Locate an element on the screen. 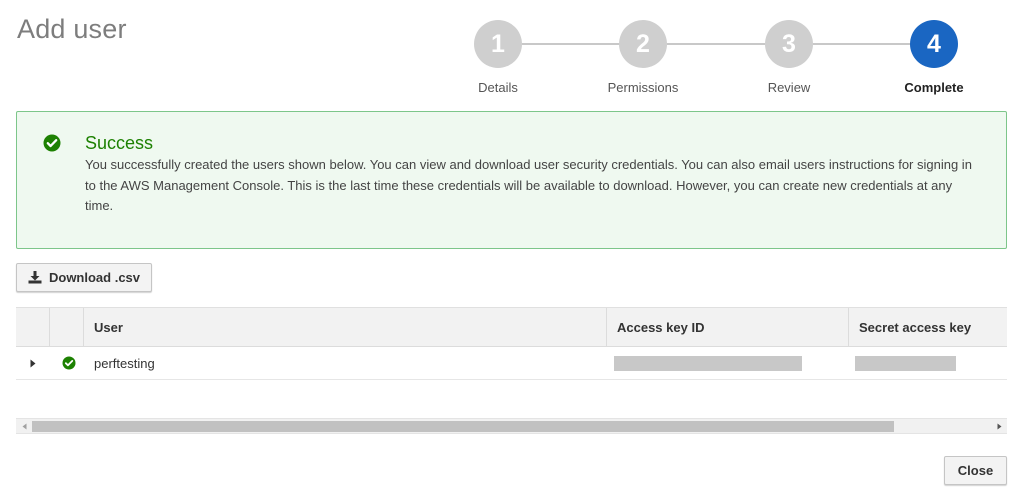 The image size is (1024, 496). scrollbar-thumb is located at coordinates (463, 426).